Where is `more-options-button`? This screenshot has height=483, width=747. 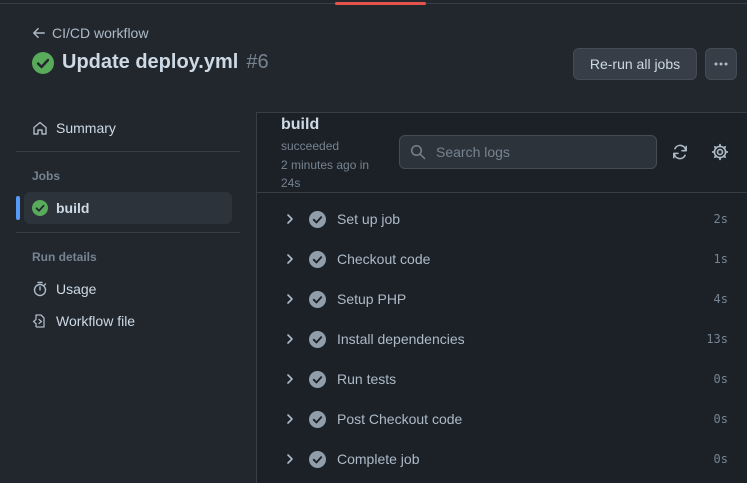
more-options-button is located at coordinates (721, 64).